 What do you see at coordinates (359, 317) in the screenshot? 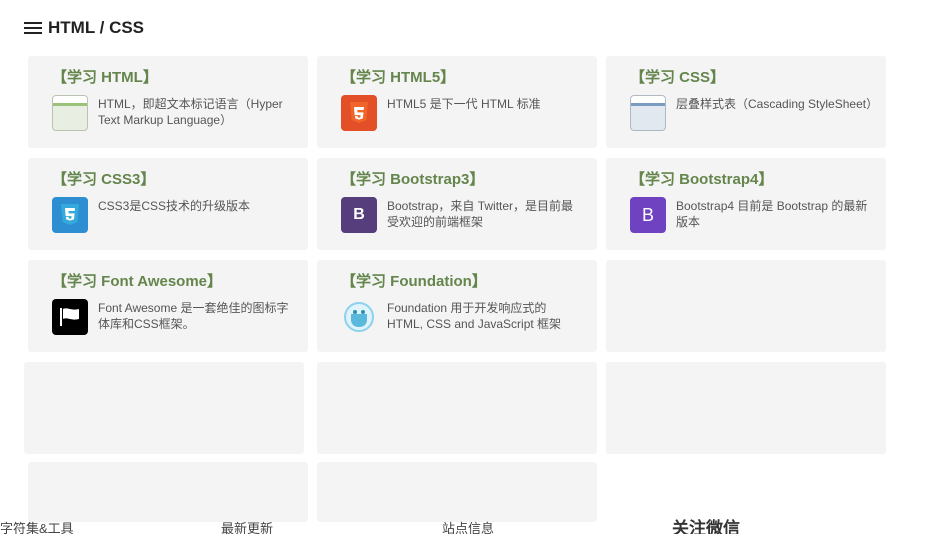
I see `foundation-logo-icon` at bounding box center [359, 317].